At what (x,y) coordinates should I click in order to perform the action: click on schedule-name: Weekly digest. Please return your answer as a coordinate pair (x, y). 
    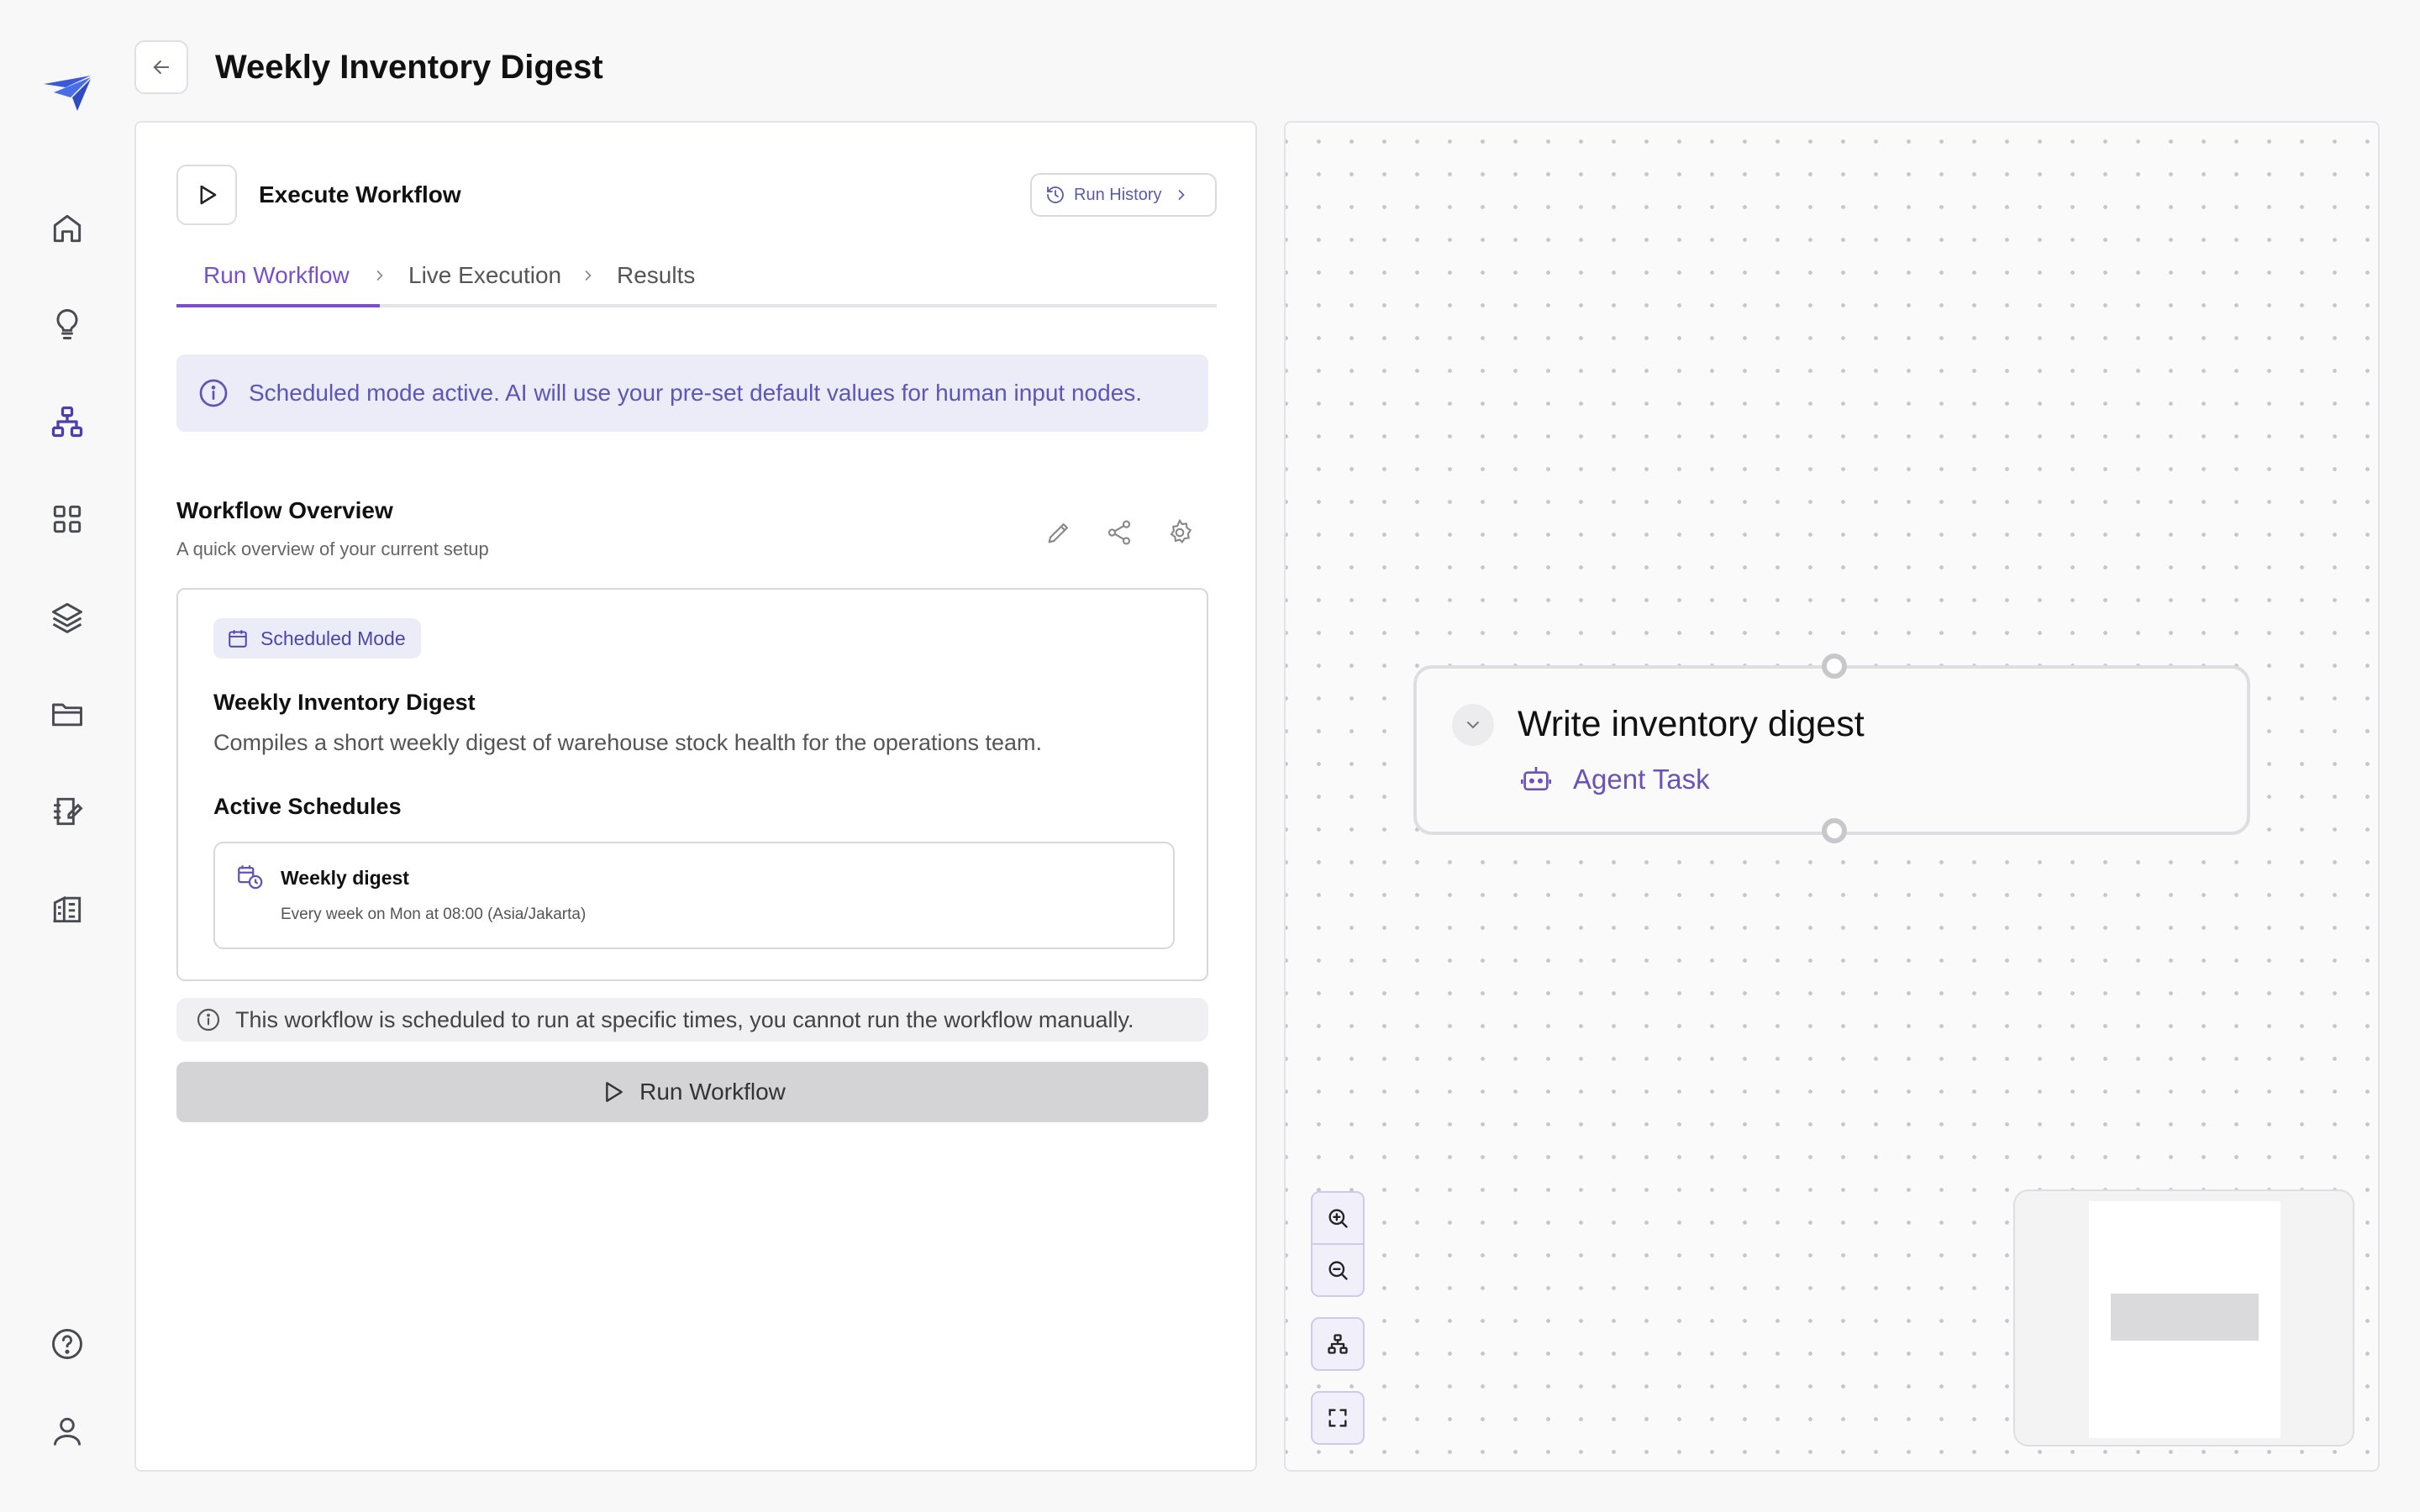
    Looking at the image, I should click on (345, 878).